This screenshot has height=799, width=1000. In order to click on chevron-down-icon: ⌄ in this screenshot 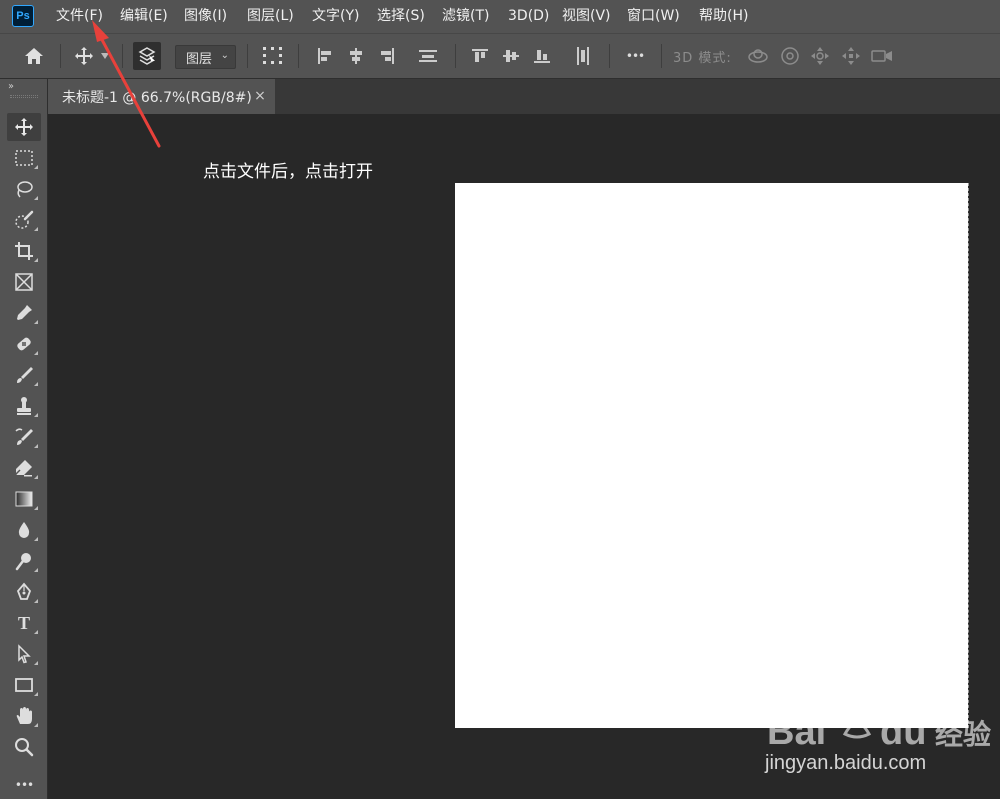, I will do `click(224, 55)`.